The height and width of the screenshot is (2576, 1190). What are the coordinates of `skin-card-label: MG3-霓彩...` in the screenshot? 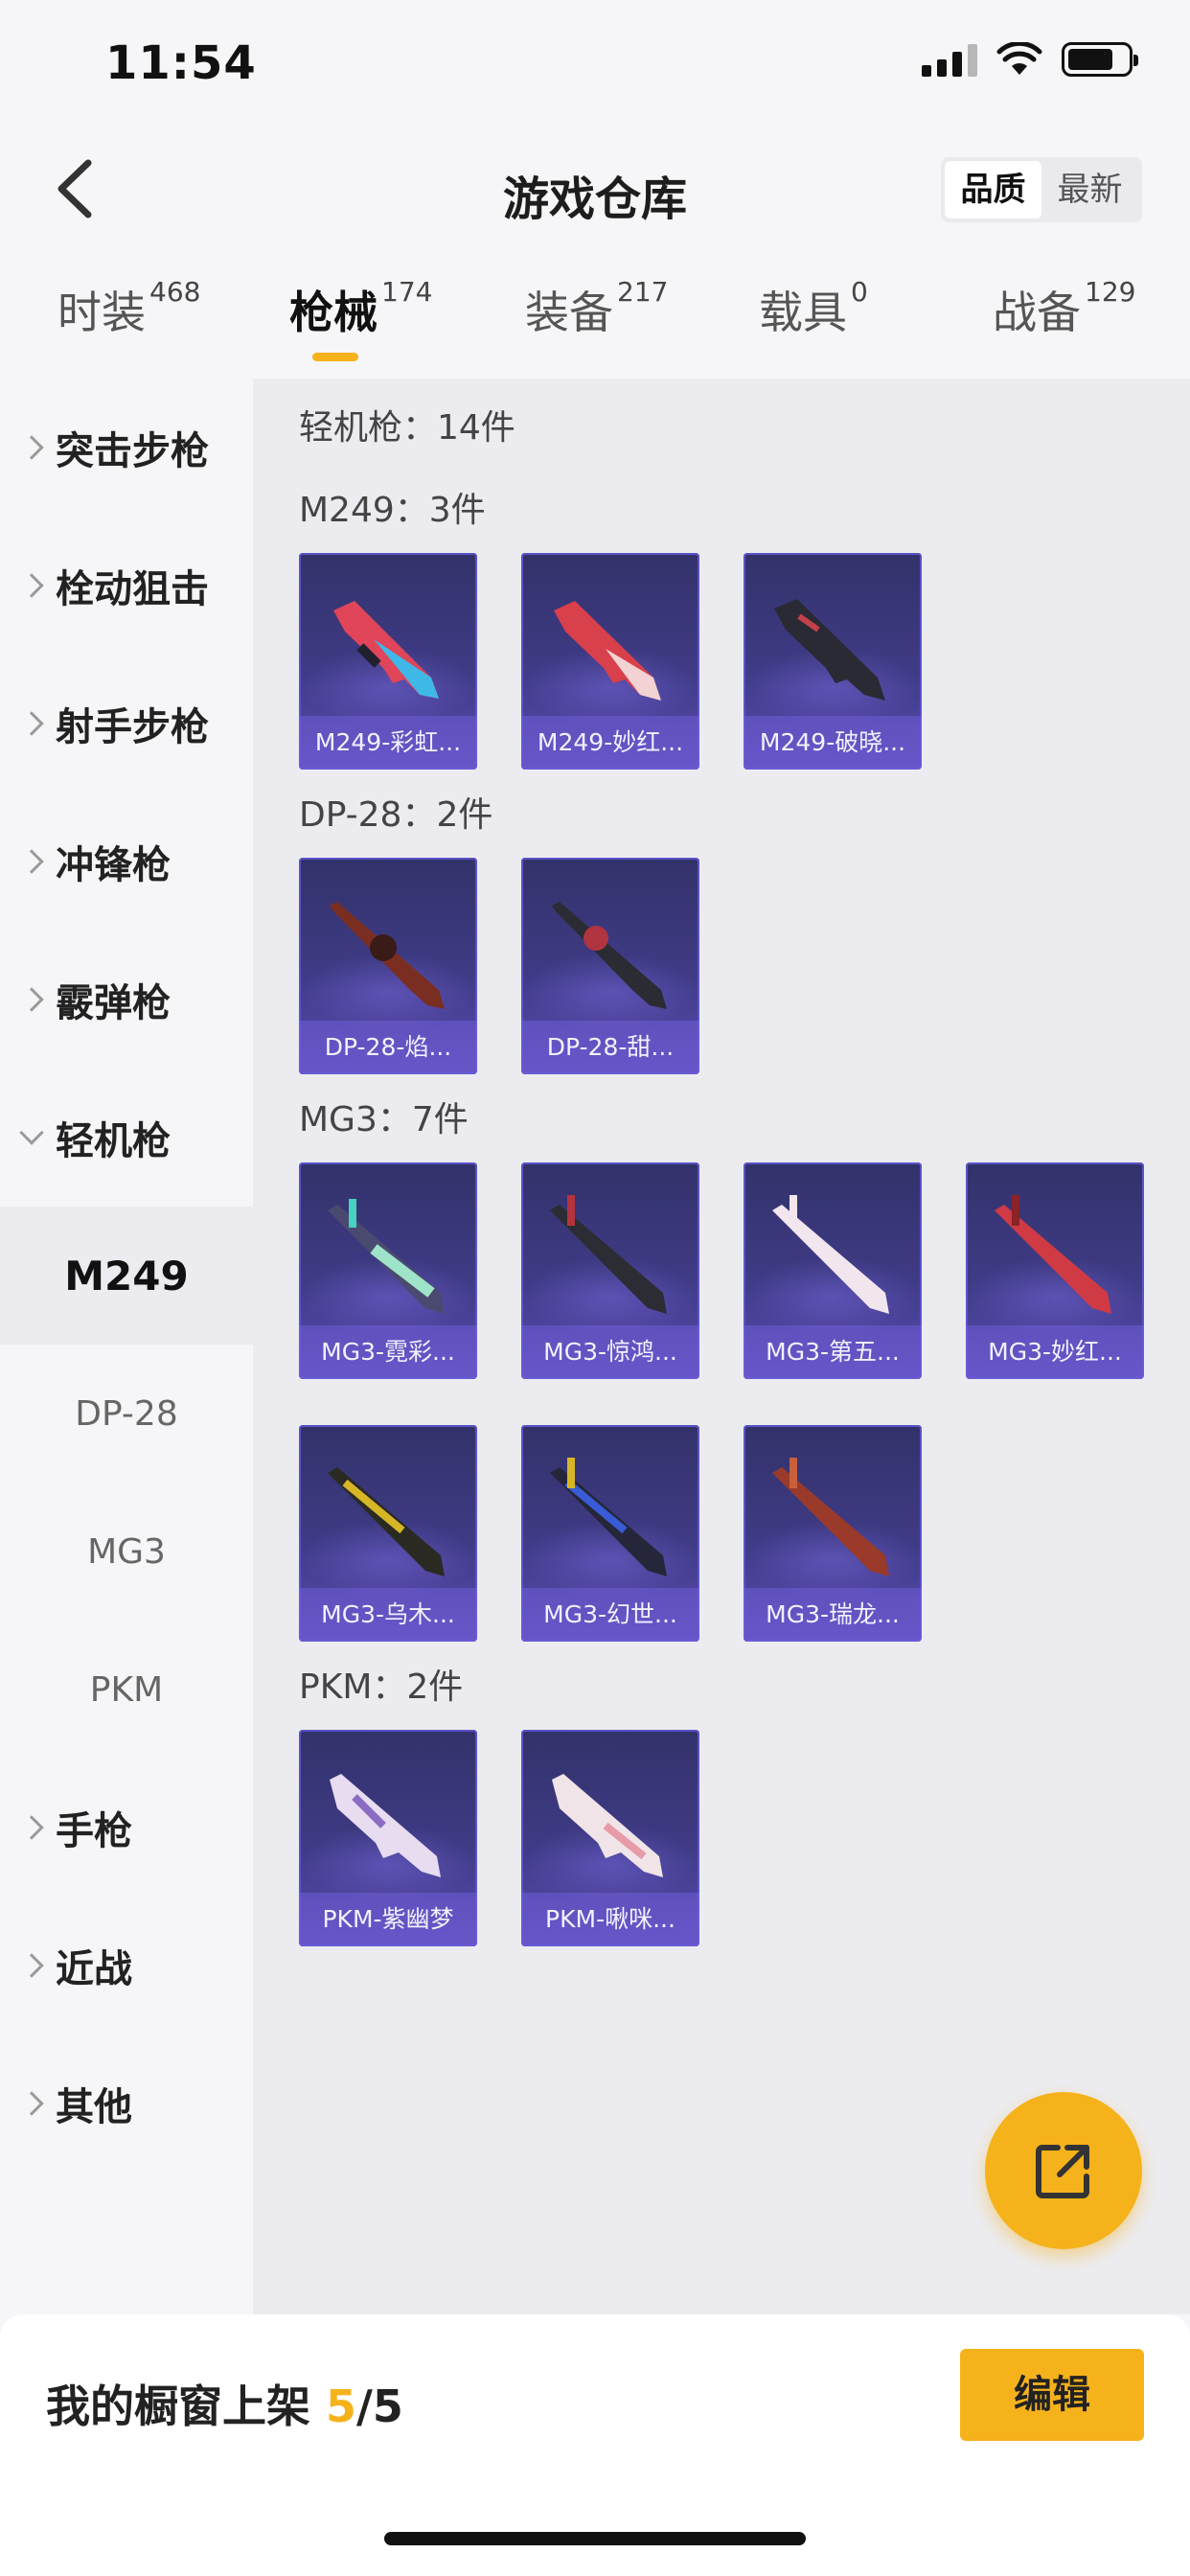 It's located at (388, 1352).